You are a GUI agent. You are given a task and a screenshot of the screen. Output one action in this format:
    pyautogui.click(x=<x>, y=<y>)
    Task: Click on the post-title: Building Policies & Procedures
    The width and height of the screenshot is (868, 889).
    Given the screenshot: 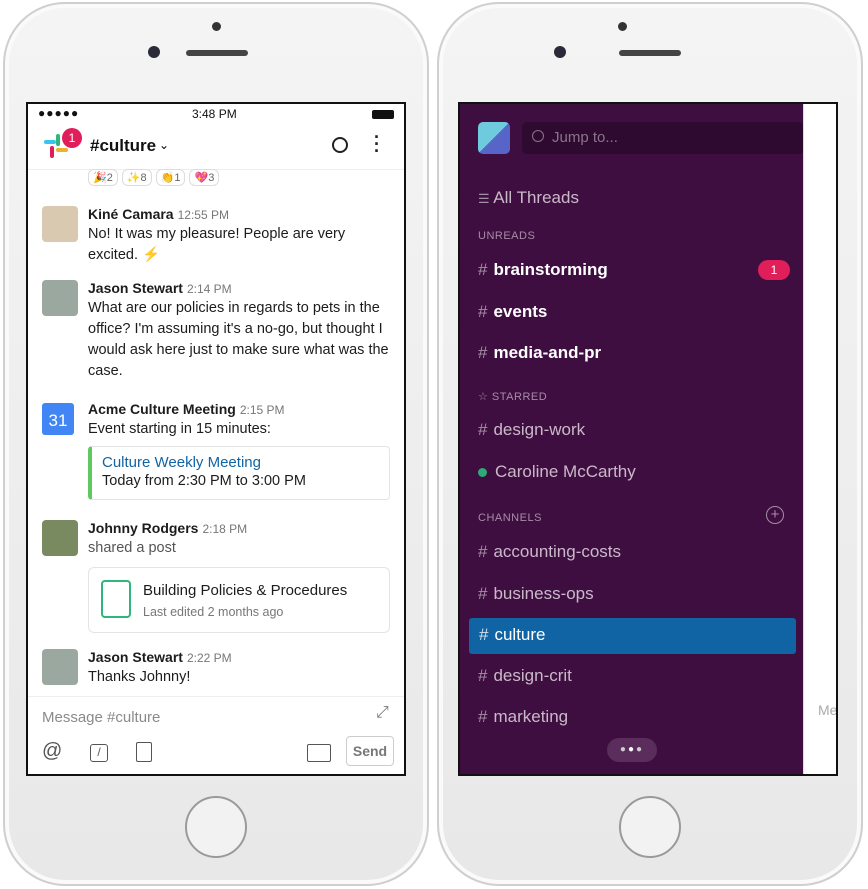 What is the action you would take?
    pyautogui.click(x=245, y=590)
    